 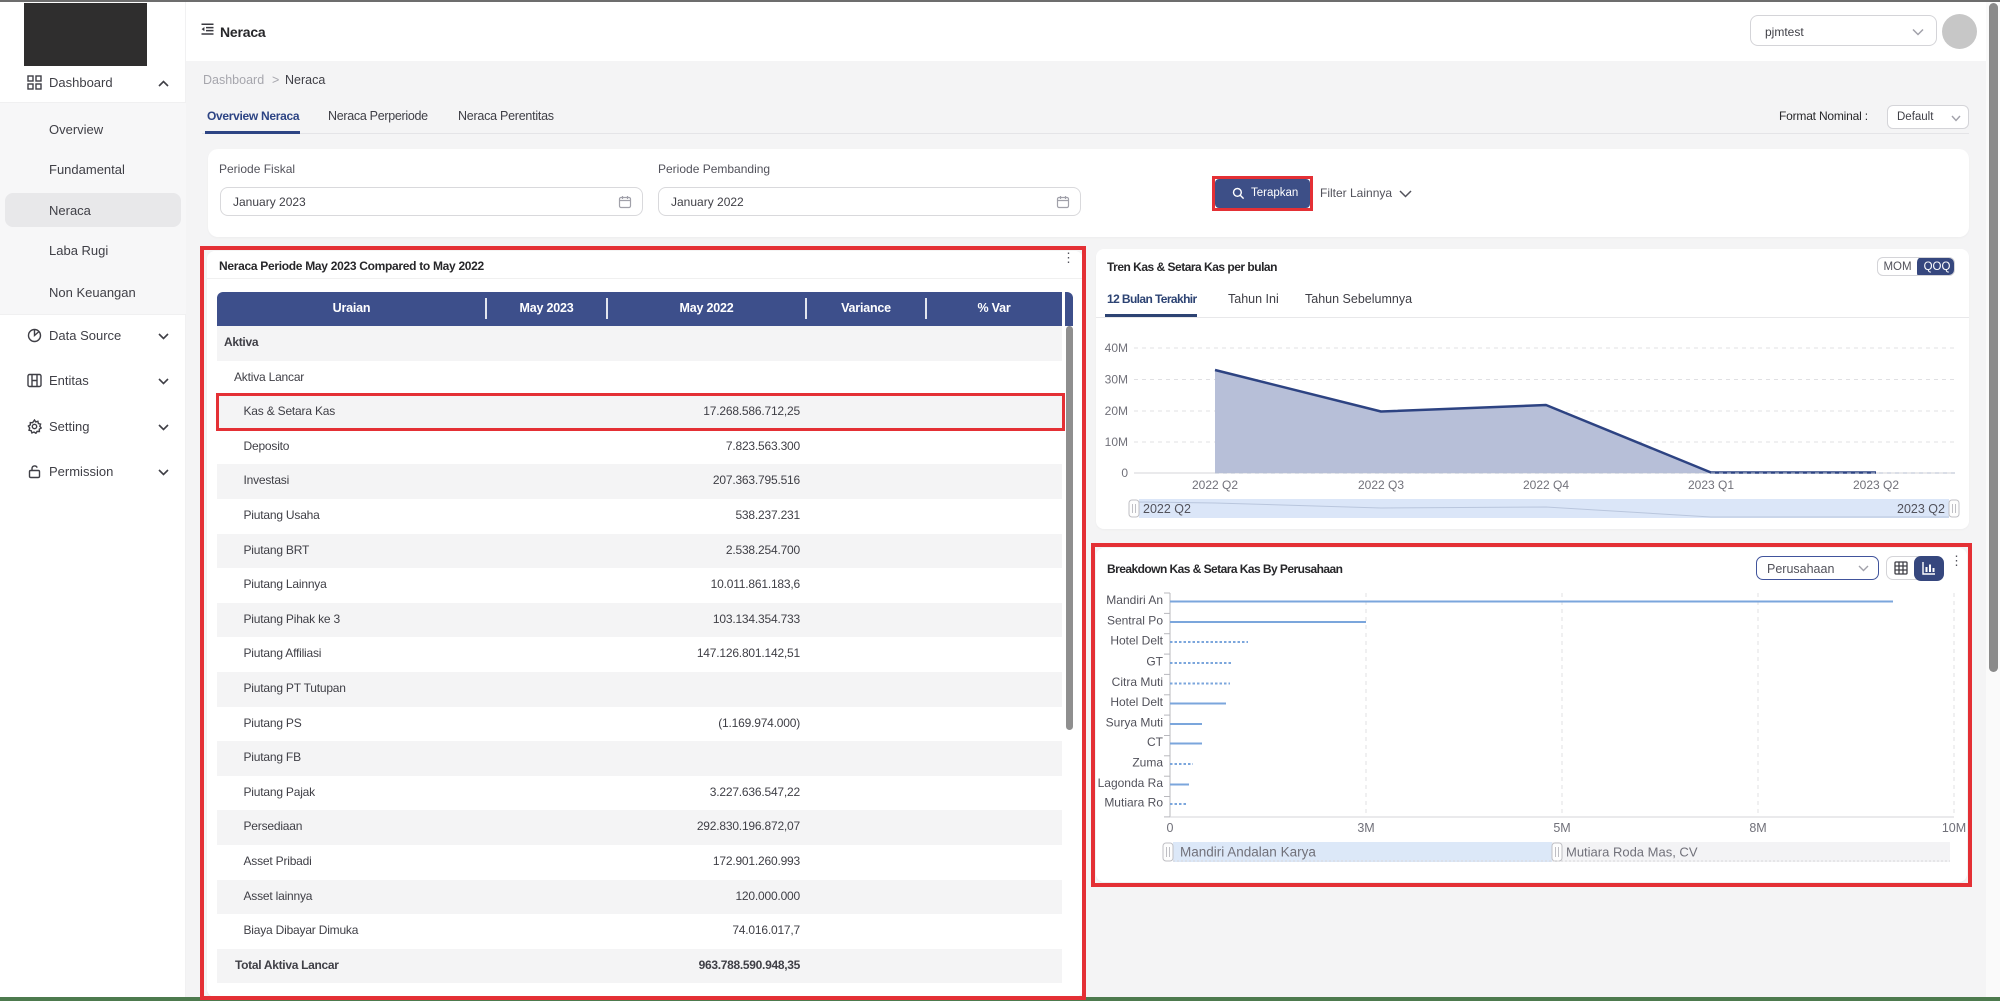 What do you see at coordinates (1124, 473) in the screenshot?
I see `svg-text: 0` at bounding box center [1124, 473].